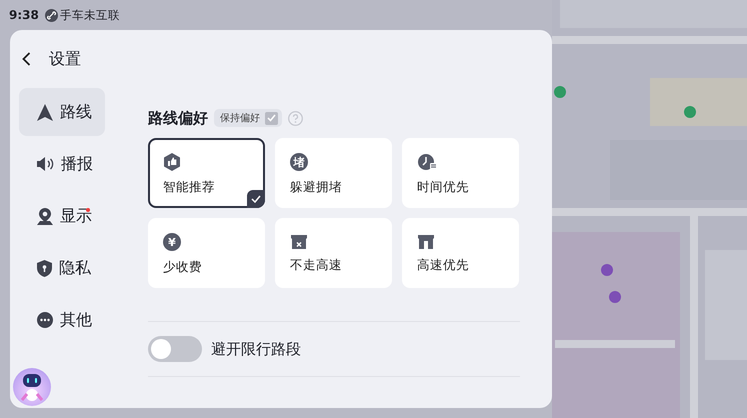 This screenshot has height=418, width=747. What do you see at coordinates (460, 253) in the screenshot?
I see `route-option-card: 高速优先` at bounding box center [460, 253].